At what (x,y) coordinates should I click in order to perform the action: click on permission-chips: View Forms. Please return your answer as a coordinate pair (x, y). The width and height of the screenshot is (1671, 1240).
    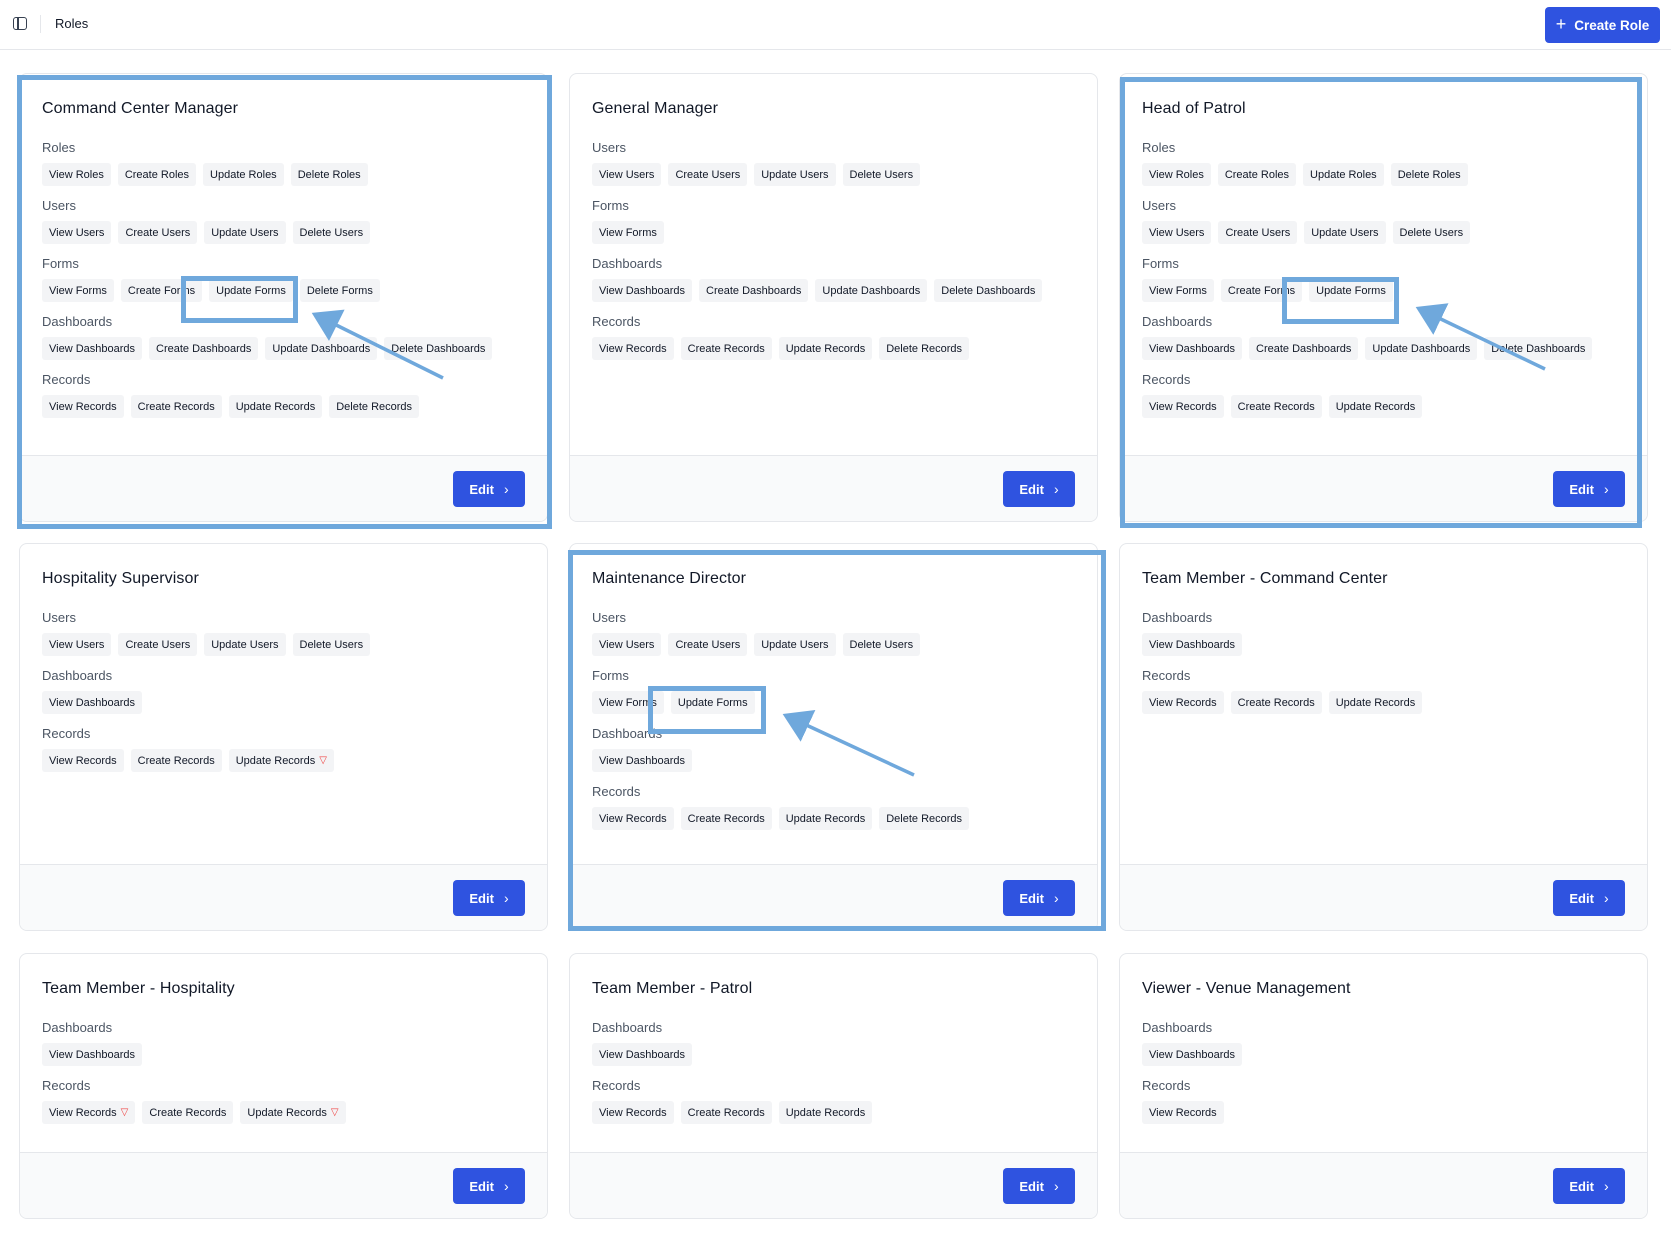
    Looking at the image, I should click on (833, 232).